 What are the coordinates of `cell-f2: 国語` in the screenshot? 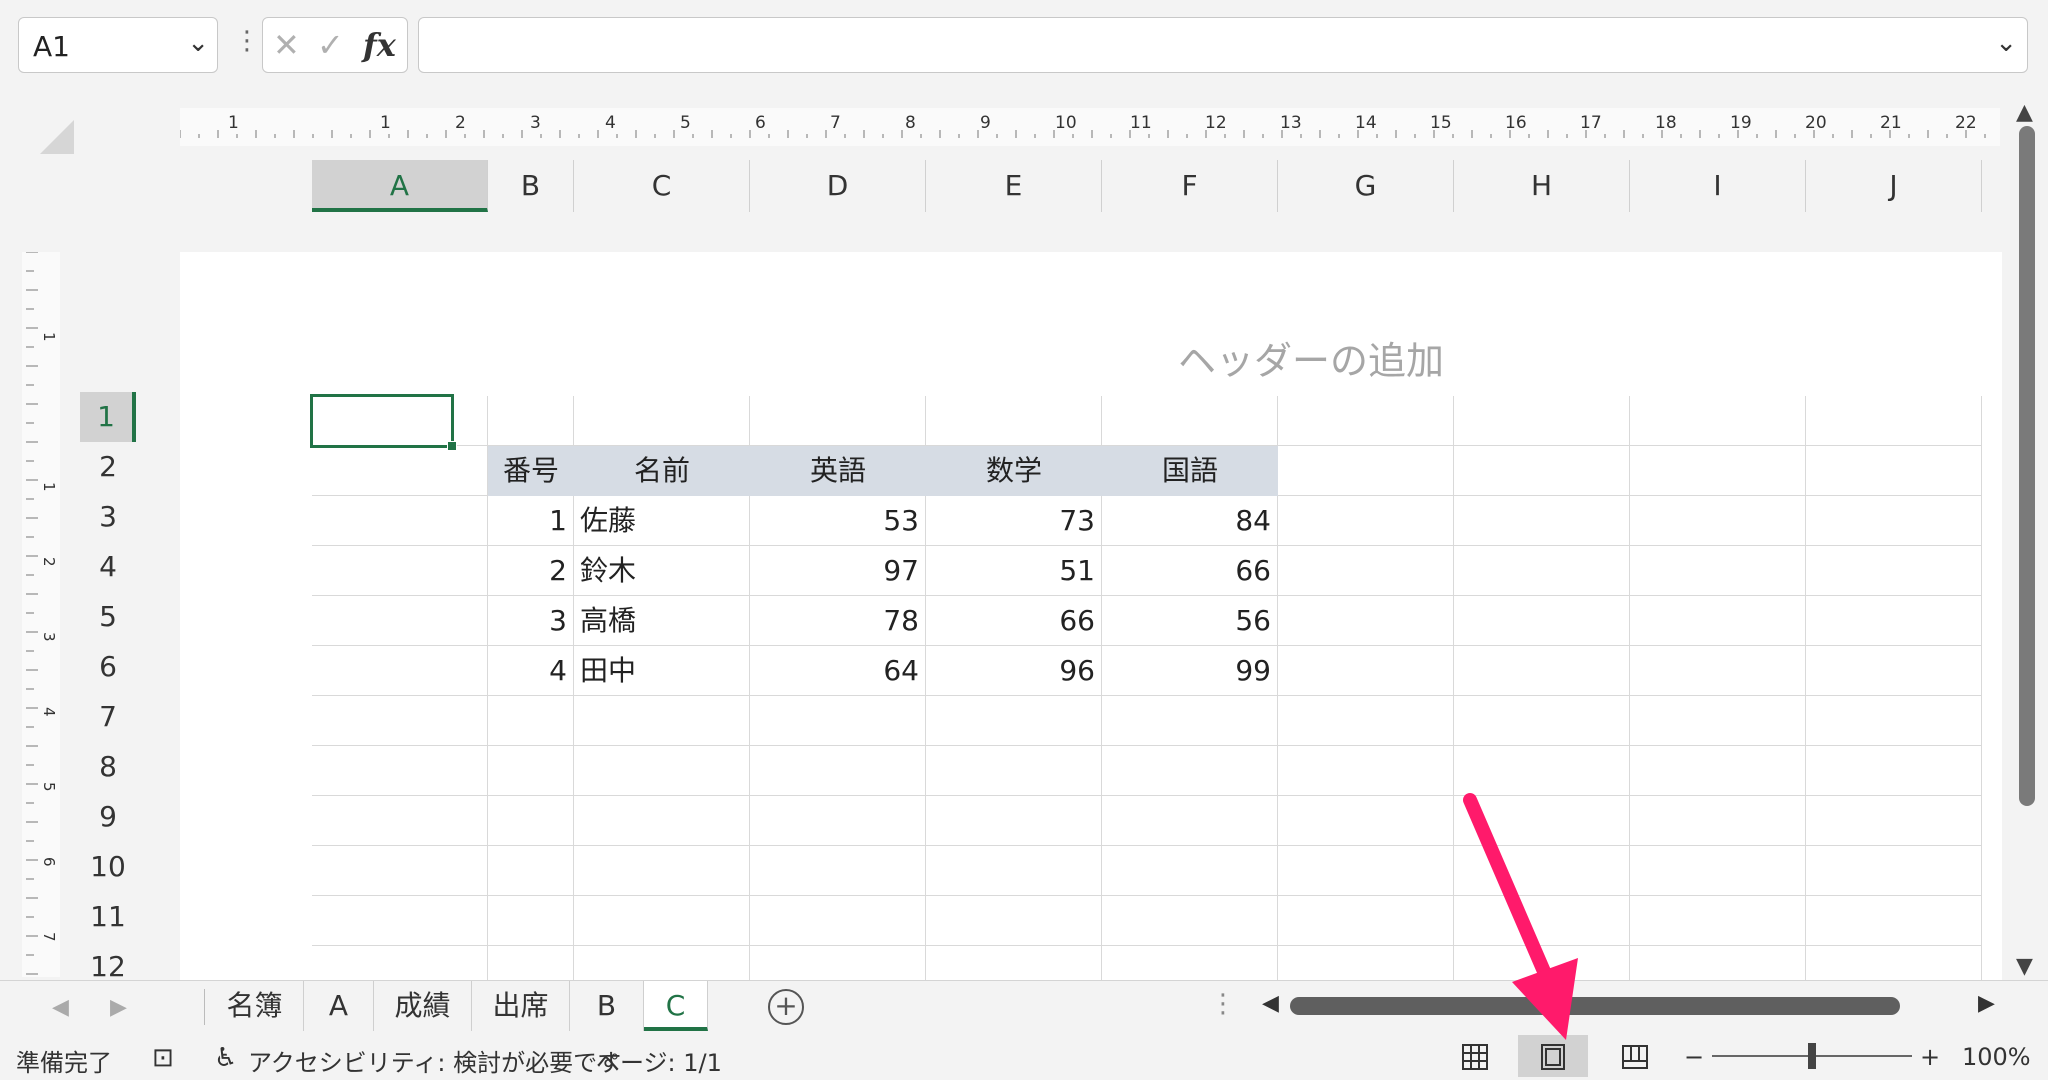 It's located at (1190, 471).